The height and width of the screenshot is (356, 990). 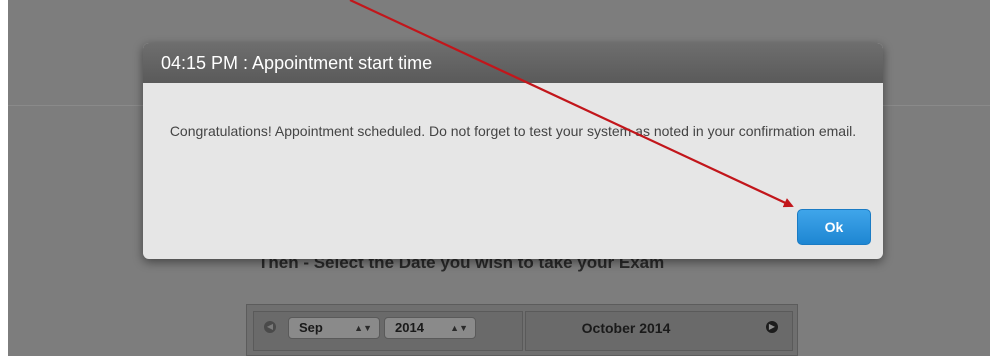 I want to click on dialog-title: 04:15 PM : Appointment start time, so click(x=297, y=63).